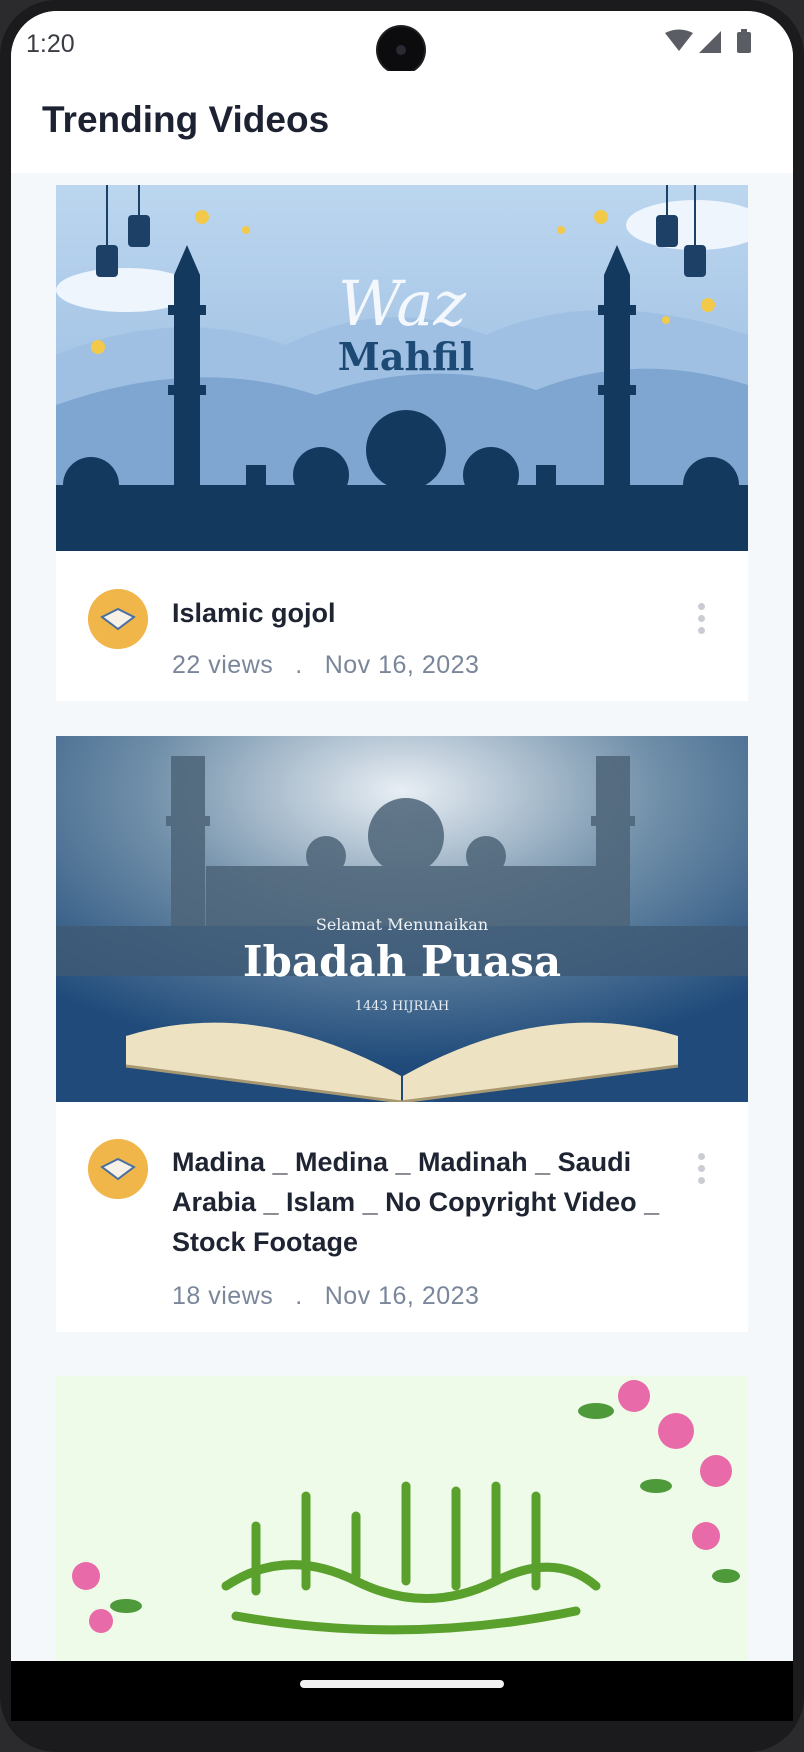  What do you see at coordinates (417, 613) in the screenshot?
I see `video-title: Islamic gojol` at bounding box center [417, 613].